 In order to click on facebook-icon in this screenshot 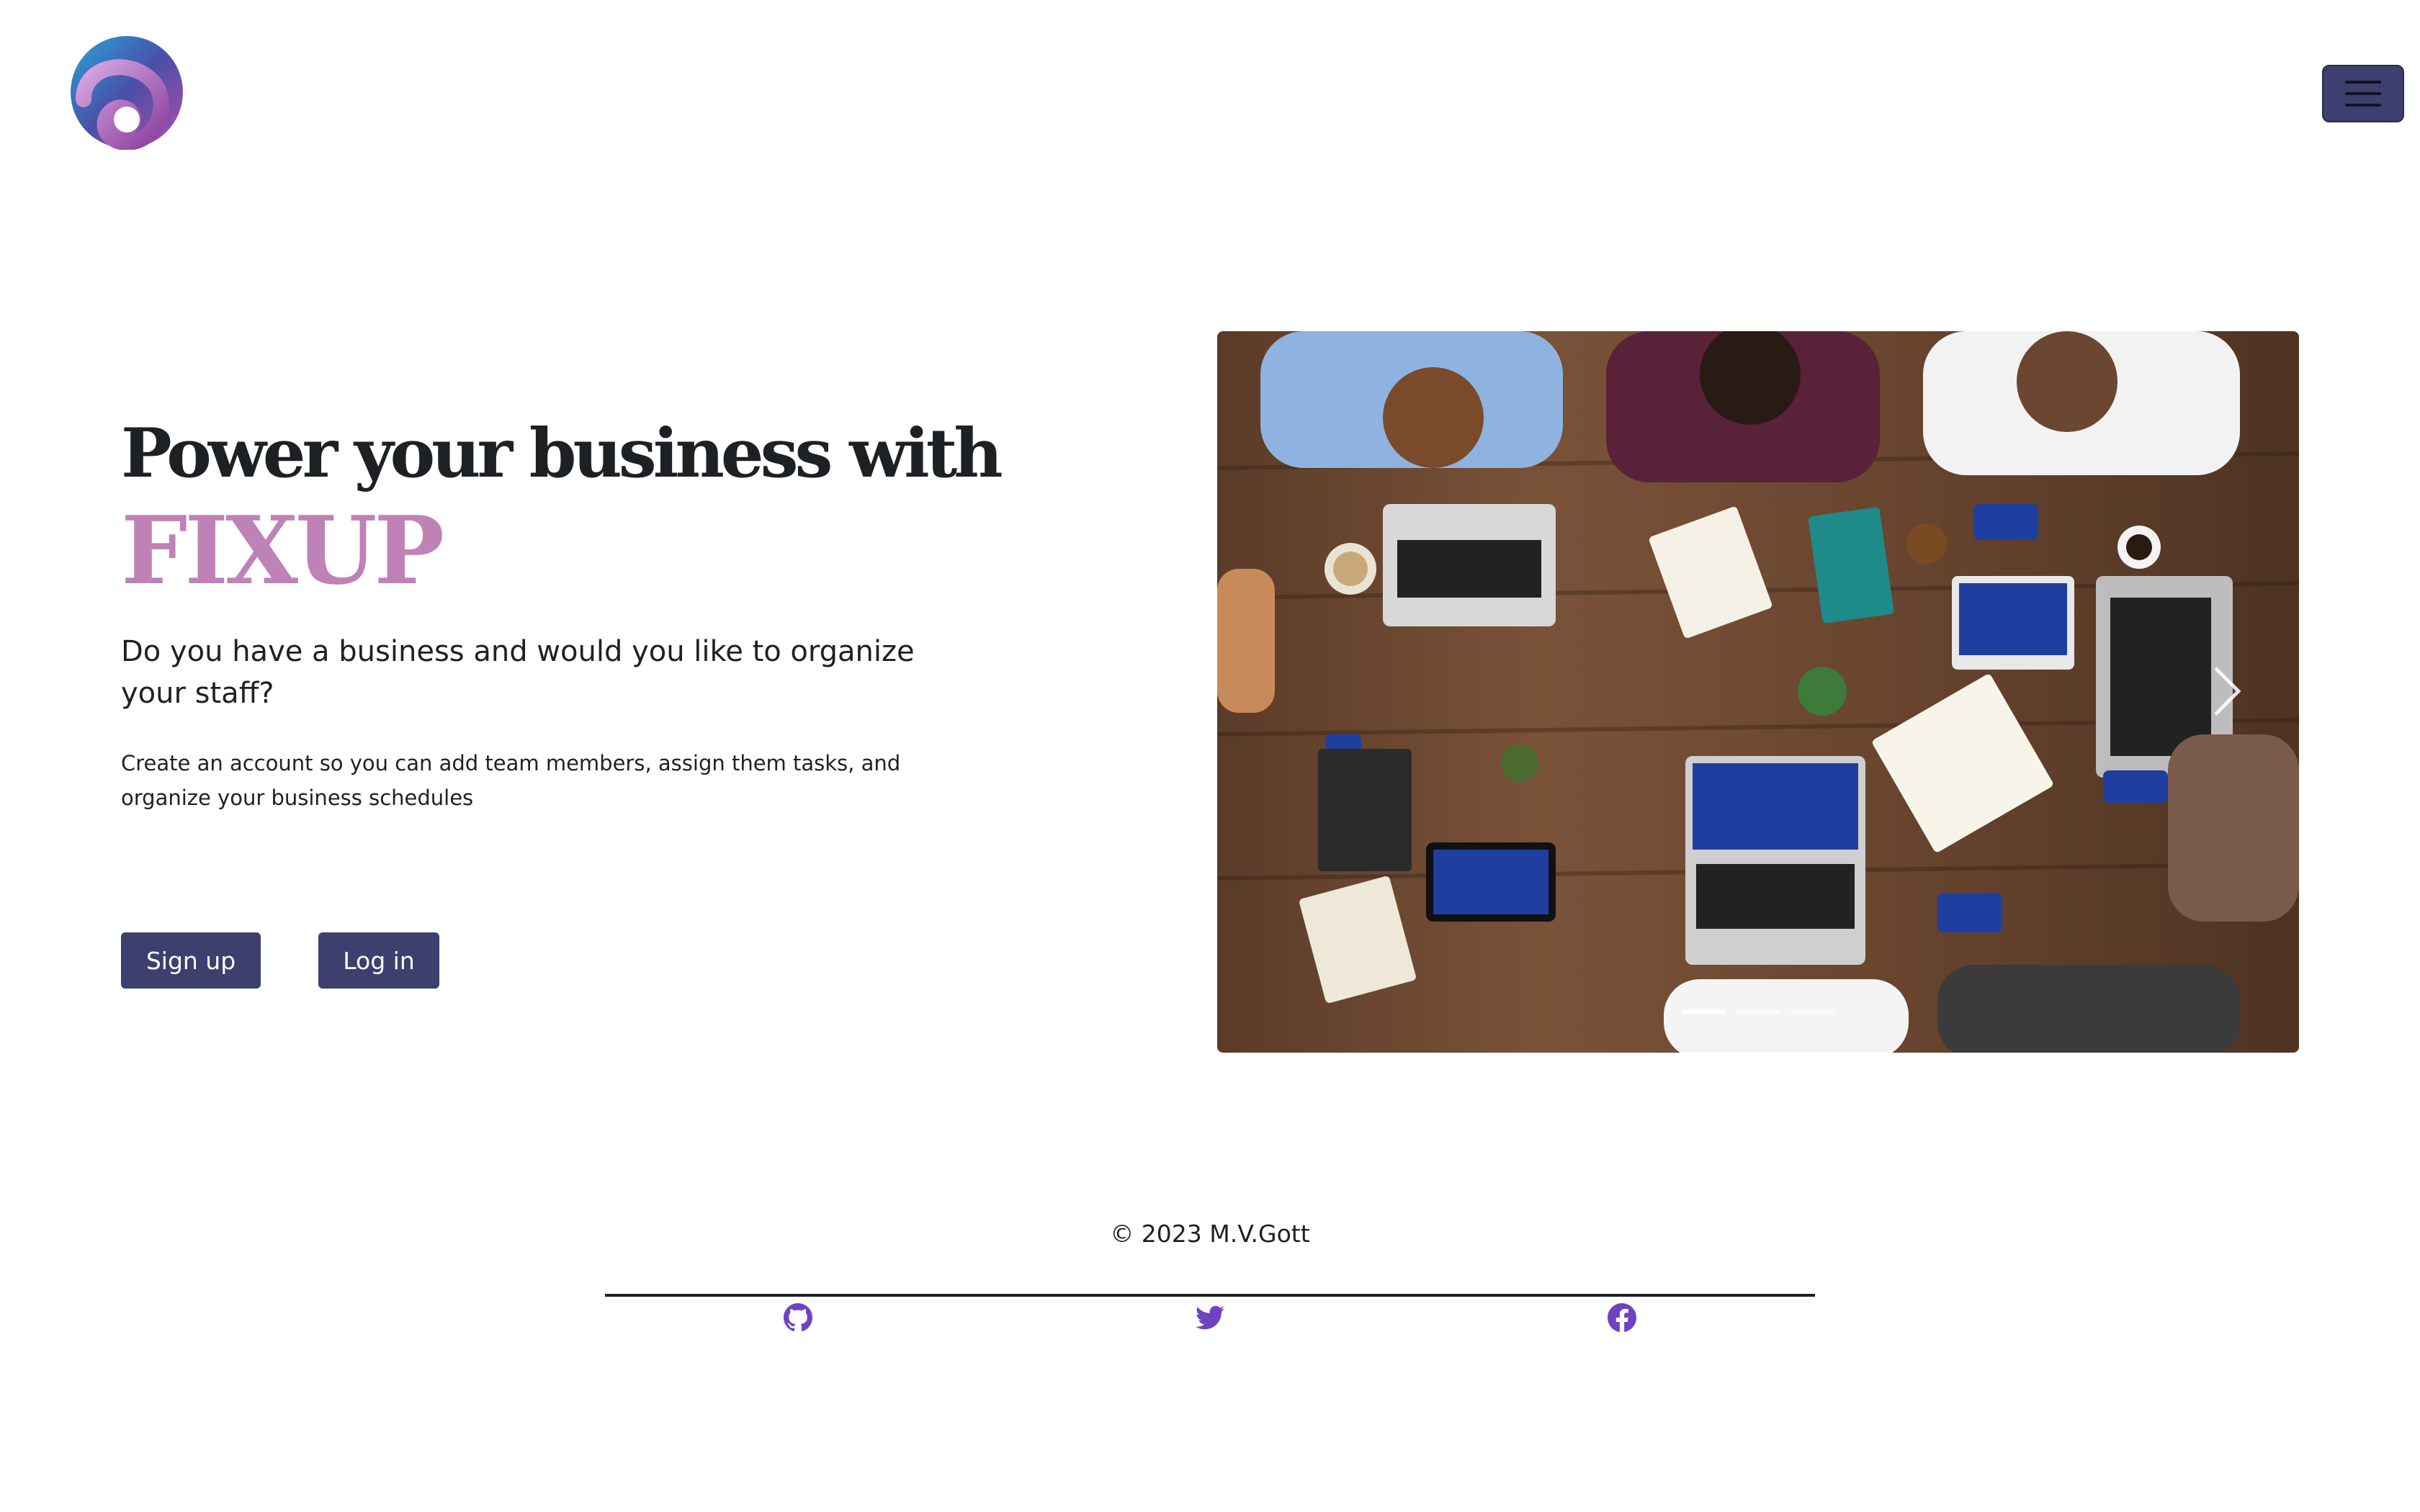, I will do `click(1622, 1317)`.